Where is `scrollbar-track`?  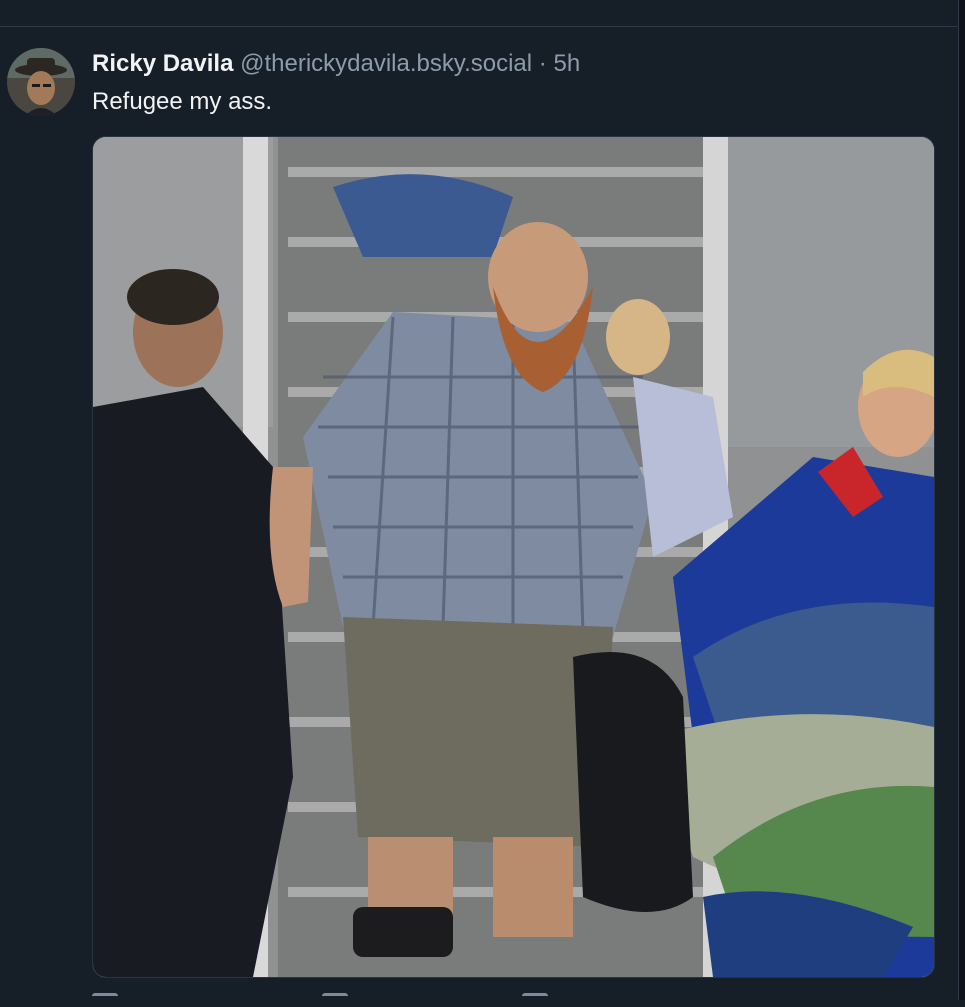
scrollbar-track is located at coordinates (961, 500).